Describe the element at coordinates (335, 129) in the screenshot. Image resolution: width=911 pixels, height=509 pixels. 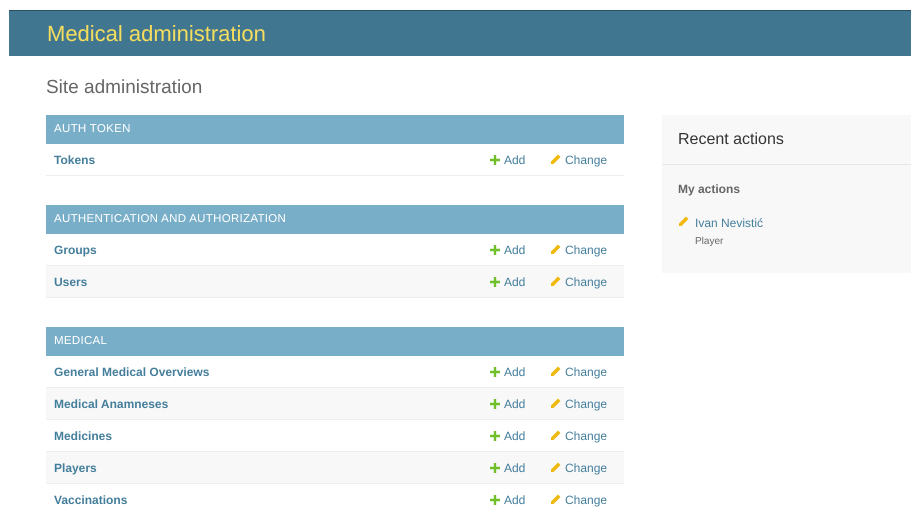
I see `module-caption: AUTH TOKEN` at that location.